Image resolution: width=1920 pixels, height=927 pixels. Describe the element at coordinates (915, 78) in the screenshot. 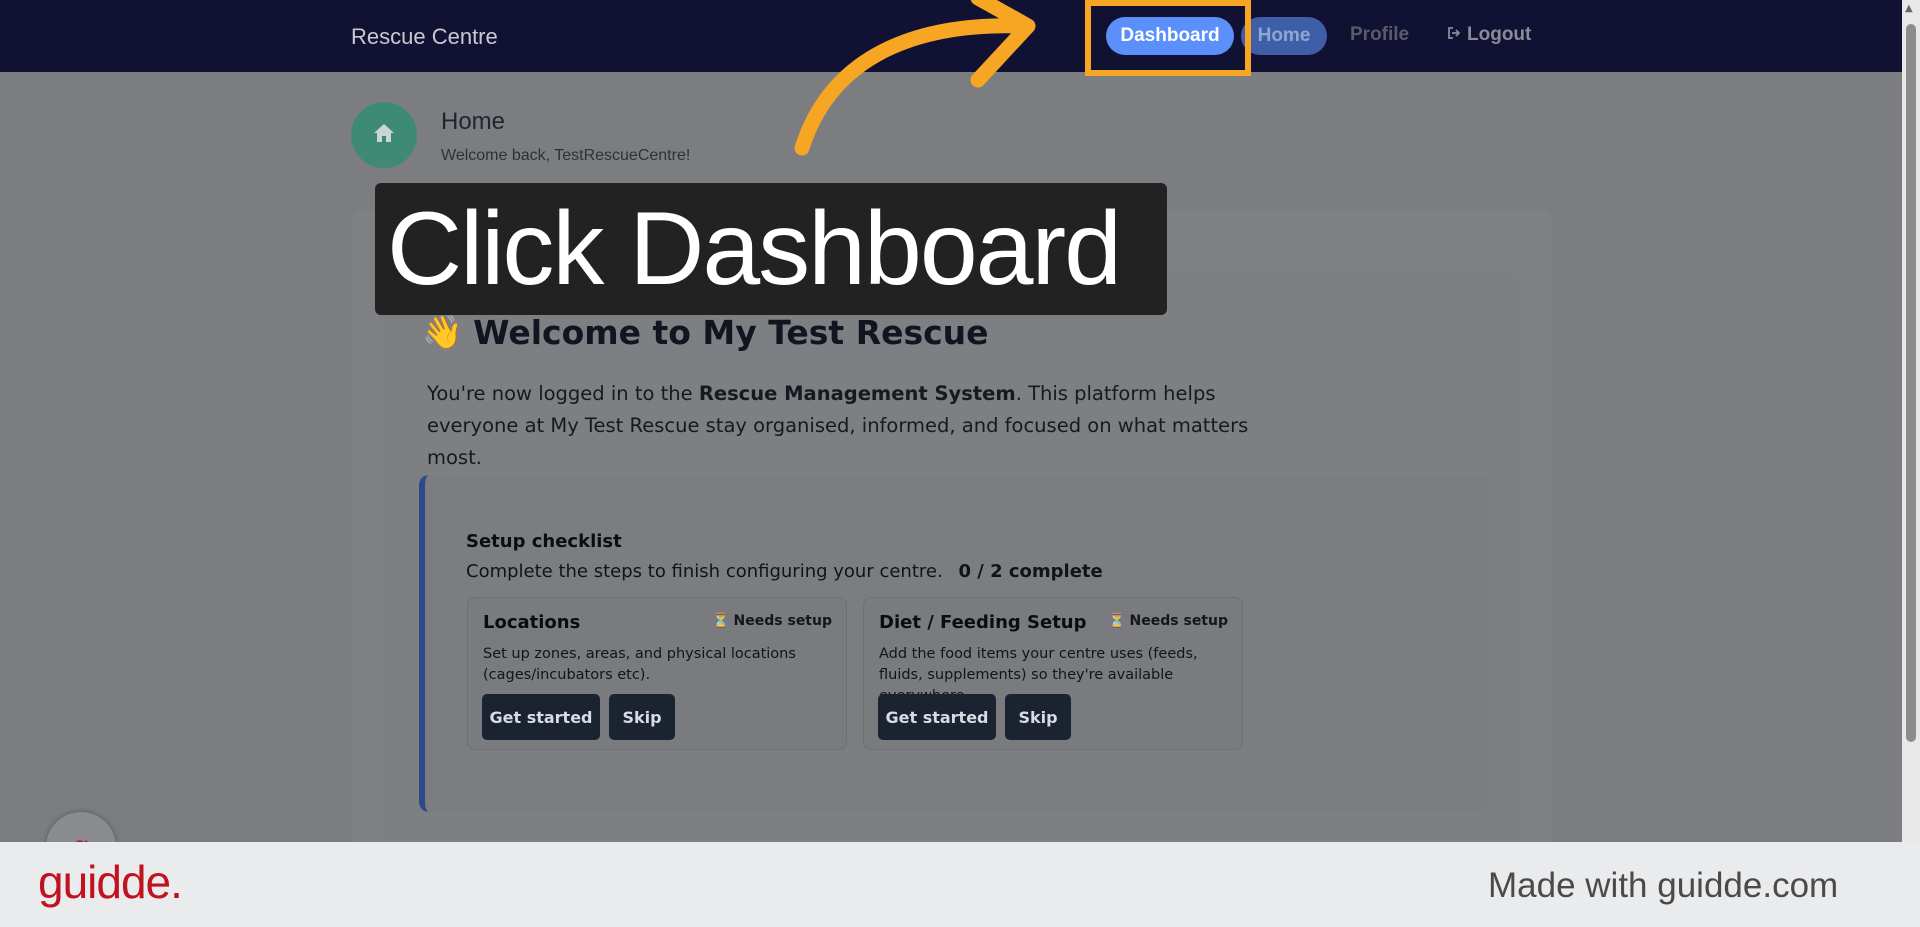

I see `curved-arrow-icon` at that location.